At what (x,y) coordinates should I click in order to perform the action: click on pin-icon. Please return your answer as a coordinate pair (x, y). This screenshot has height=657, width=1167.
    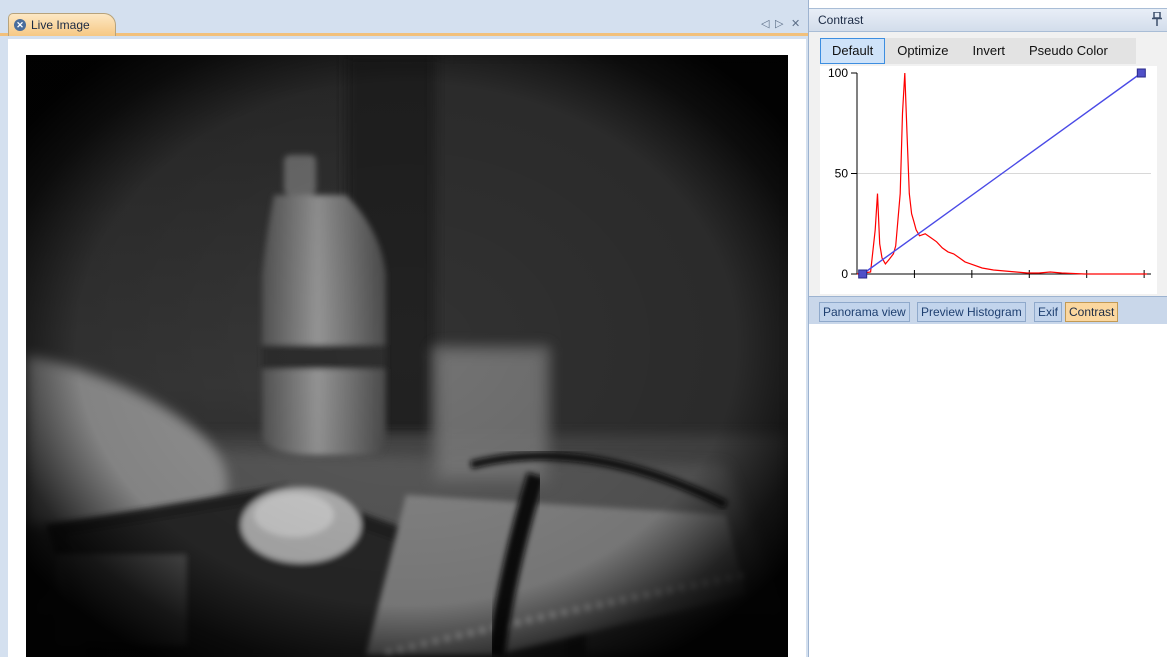
    Looking at the image, I should click on (1157, 20).